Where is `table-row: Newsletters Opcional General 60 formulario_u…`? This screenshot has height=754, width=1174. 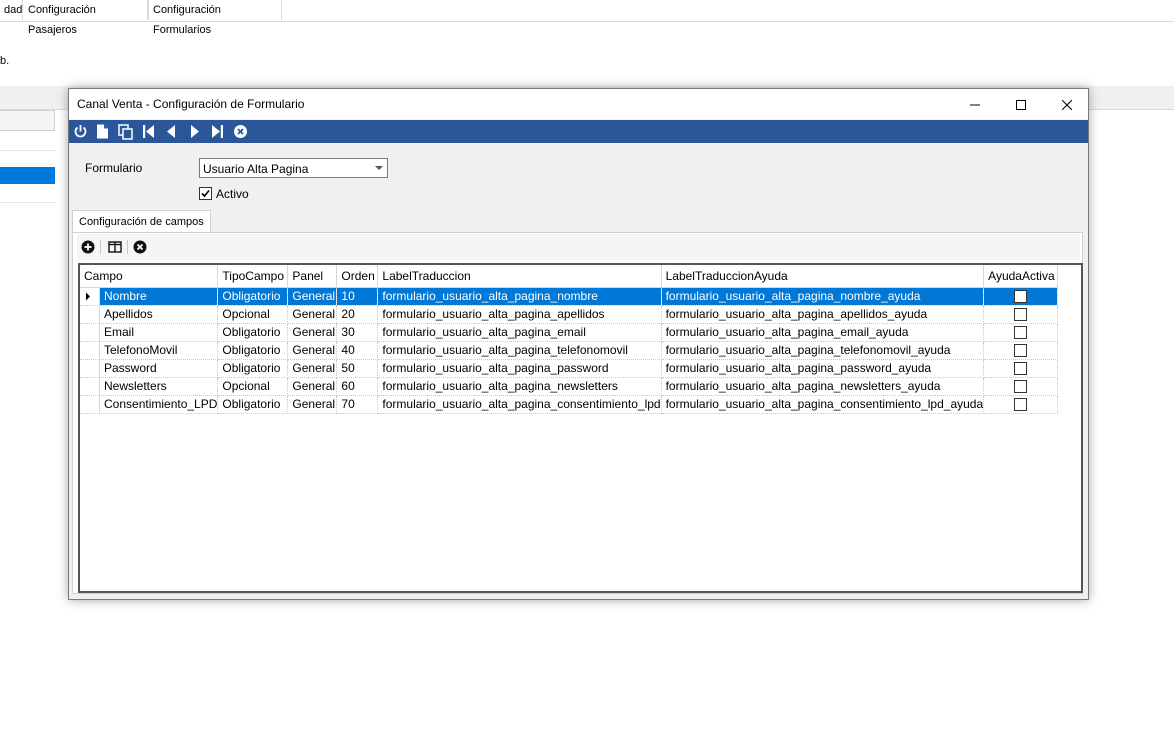
table-row: Newsletters Opcional General 60 formulario_u… is located at coordinates (569, 386).